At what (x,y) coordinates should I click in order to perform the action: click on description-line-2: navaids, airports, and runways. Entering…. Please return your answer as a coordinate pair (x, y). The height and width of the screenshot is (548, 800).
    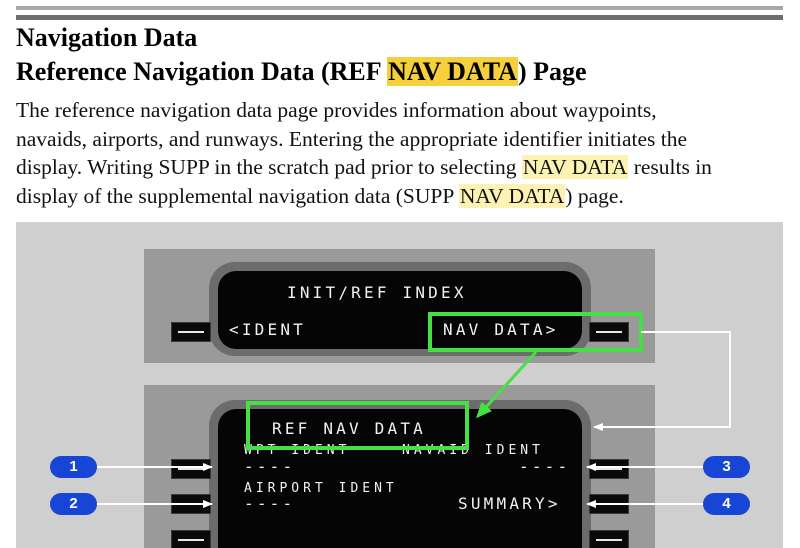
    Looking at the image, I should click on (352, 138).